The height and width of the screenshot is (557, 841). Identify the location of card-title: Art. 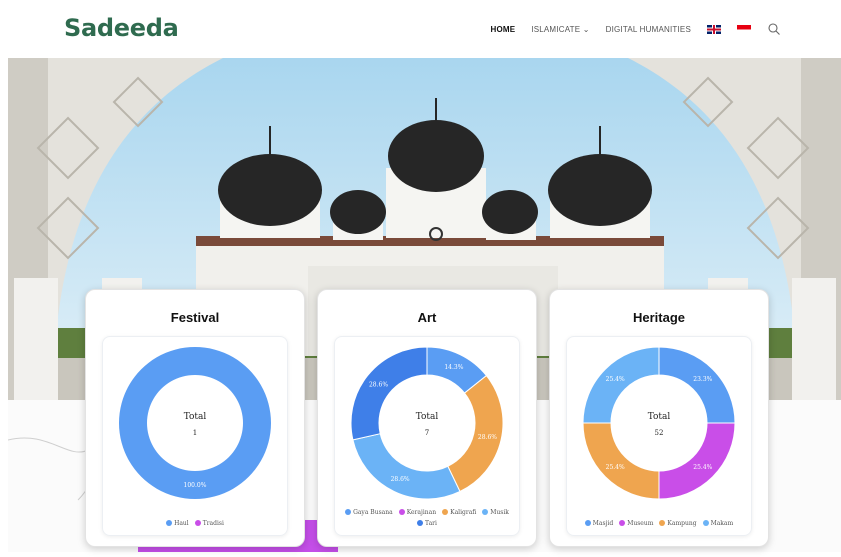
(427, 317).